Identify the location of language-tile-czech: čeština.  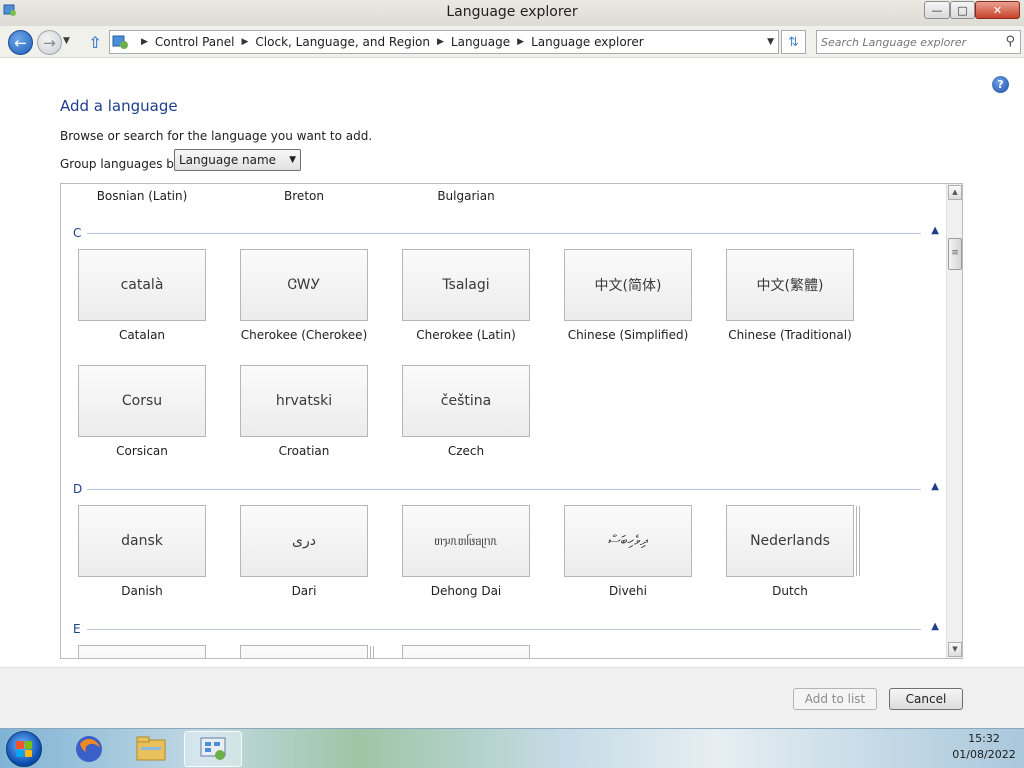
(466, 401).